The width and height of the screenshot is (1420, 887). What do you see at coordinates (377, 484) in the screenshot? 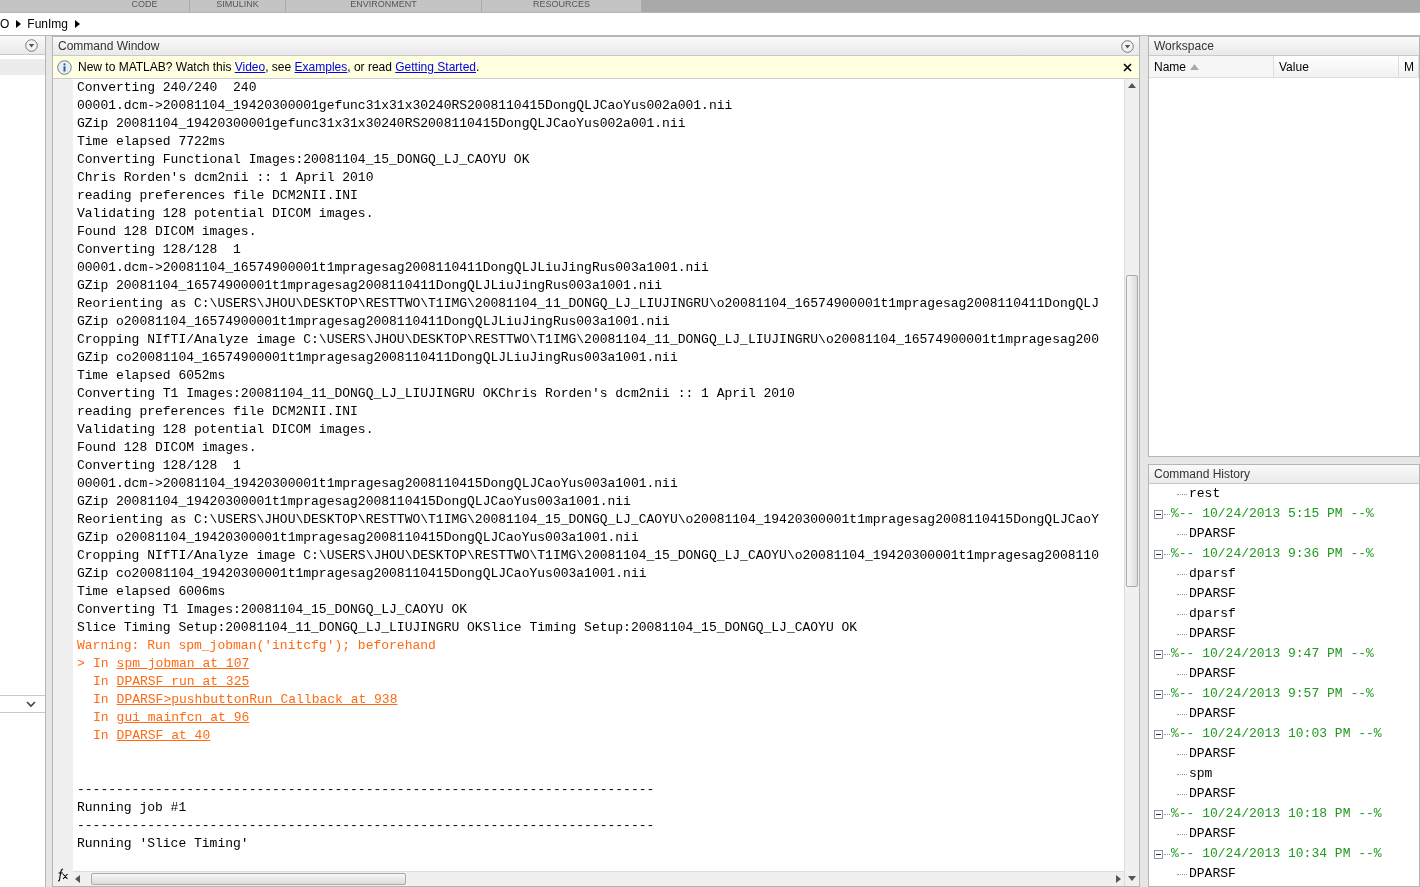
I see `output-line: 00001.dcm->20081104_19420300001t1mpragesag2008110415DongQLJCaoYus003a1001.nii` at bounding box center [377, 484].